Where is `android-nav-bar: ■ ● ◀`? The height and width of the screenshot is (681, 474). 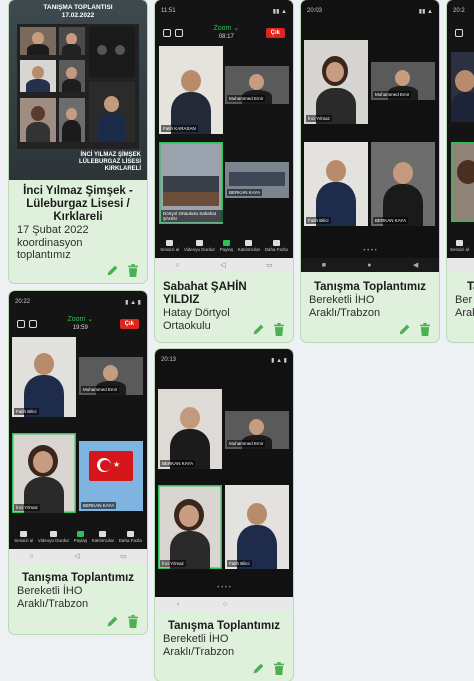
android-nav-bar: ■ ● ◀ is located at coordinates (370, 265).